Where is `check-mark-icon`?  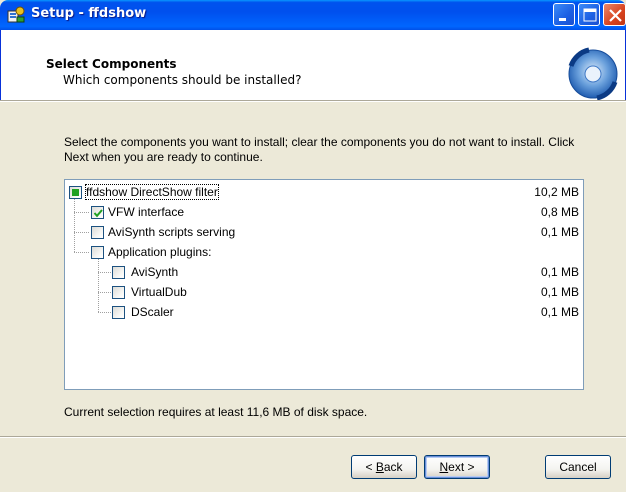
check-mark-icon is located at coordinates (98, 213).